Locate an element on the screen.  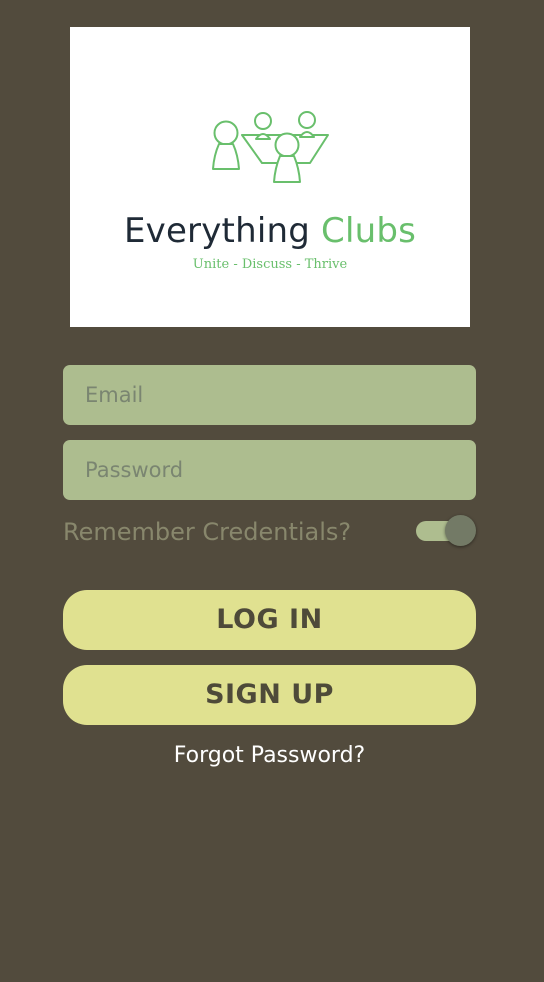
club-members-table-icon is located at coordinates (270, 147).